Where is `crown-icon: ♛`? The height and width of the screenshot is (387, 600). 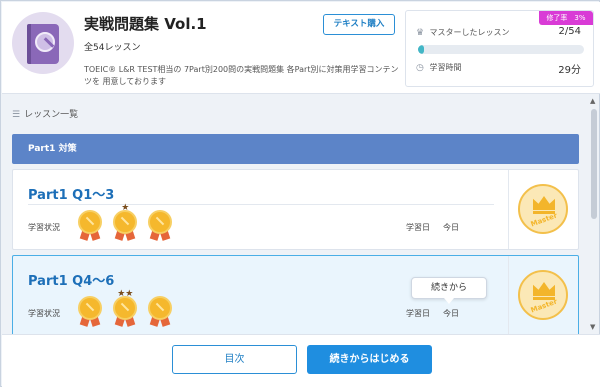
crown-icon: ♛ is located at coordinates (420, 33).